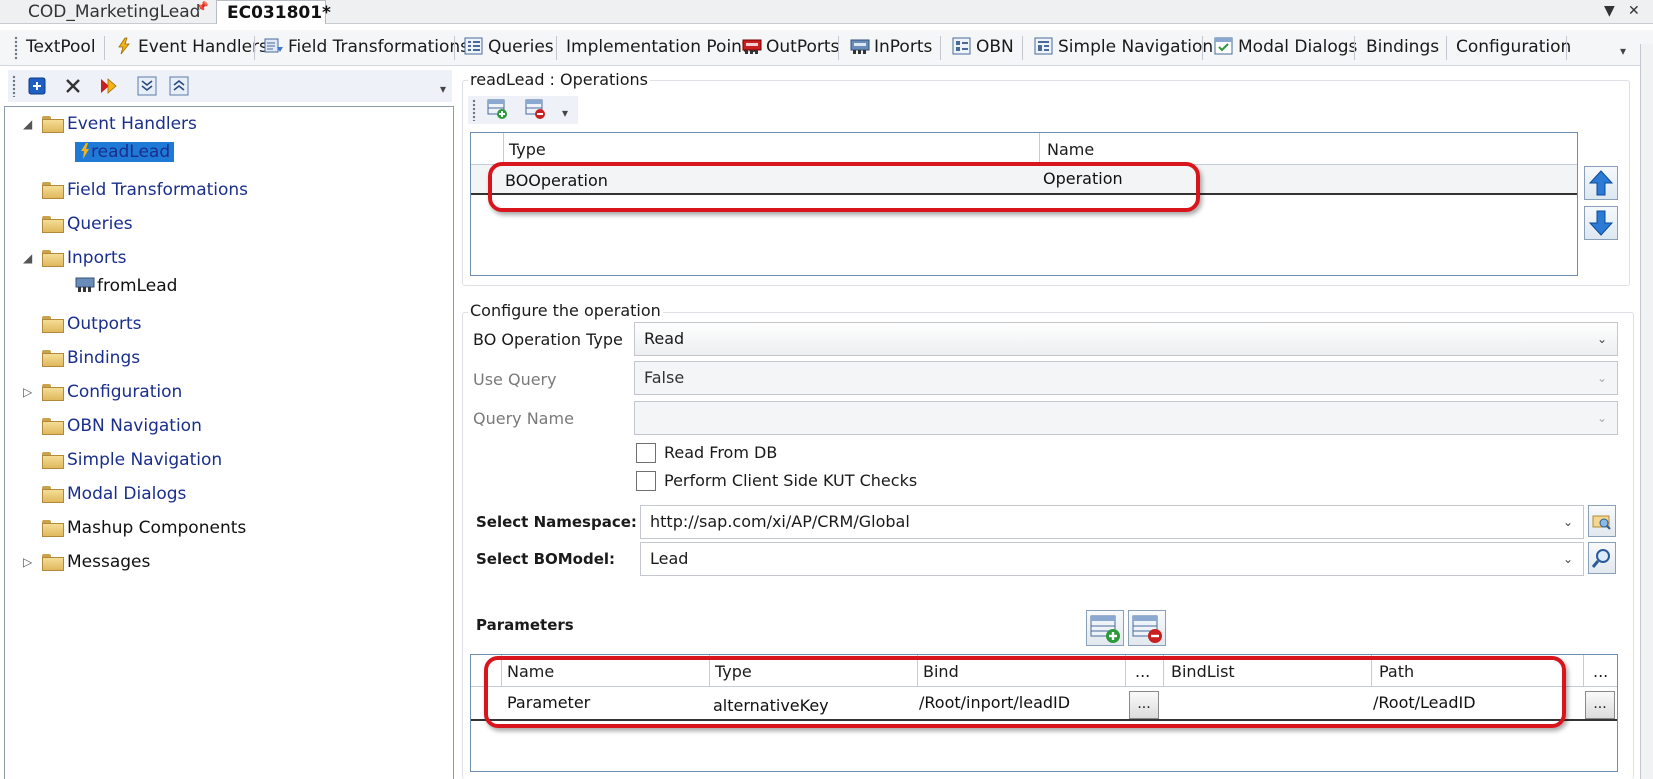 The height and width of the screenshot is (779, 1653). I want to click on tree-node-fromlead: fromLead, so click(126, 286).